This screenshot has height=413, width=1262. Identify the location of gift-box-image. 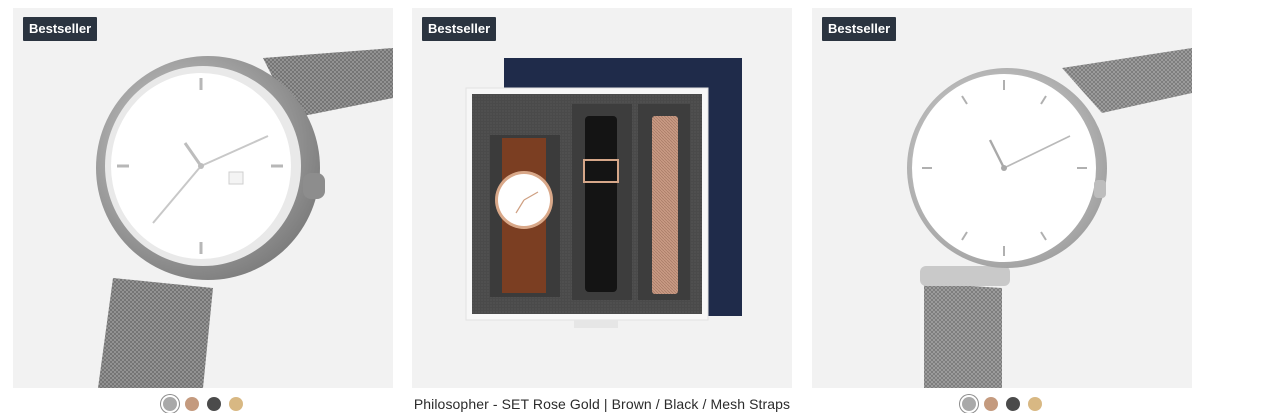
(603, 193).